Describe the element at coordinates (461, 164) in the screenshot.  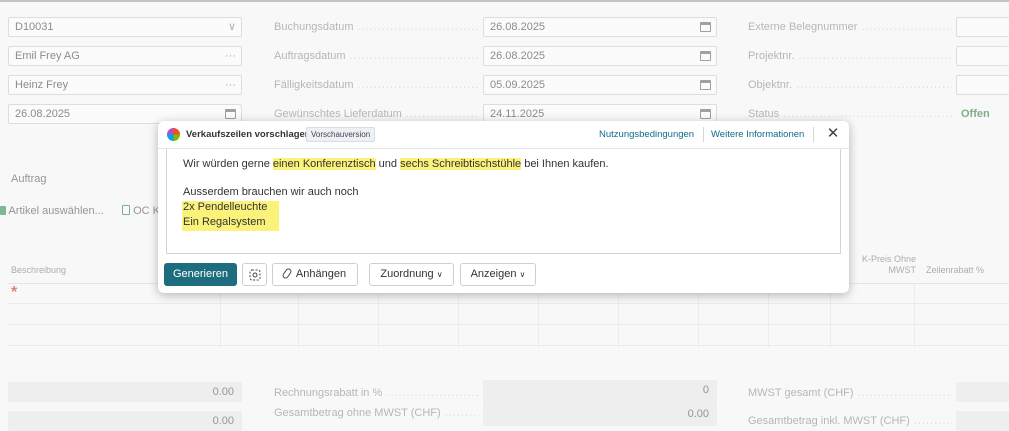
I see `highlighted-item: sechs Schreibtischstühle` at that location.